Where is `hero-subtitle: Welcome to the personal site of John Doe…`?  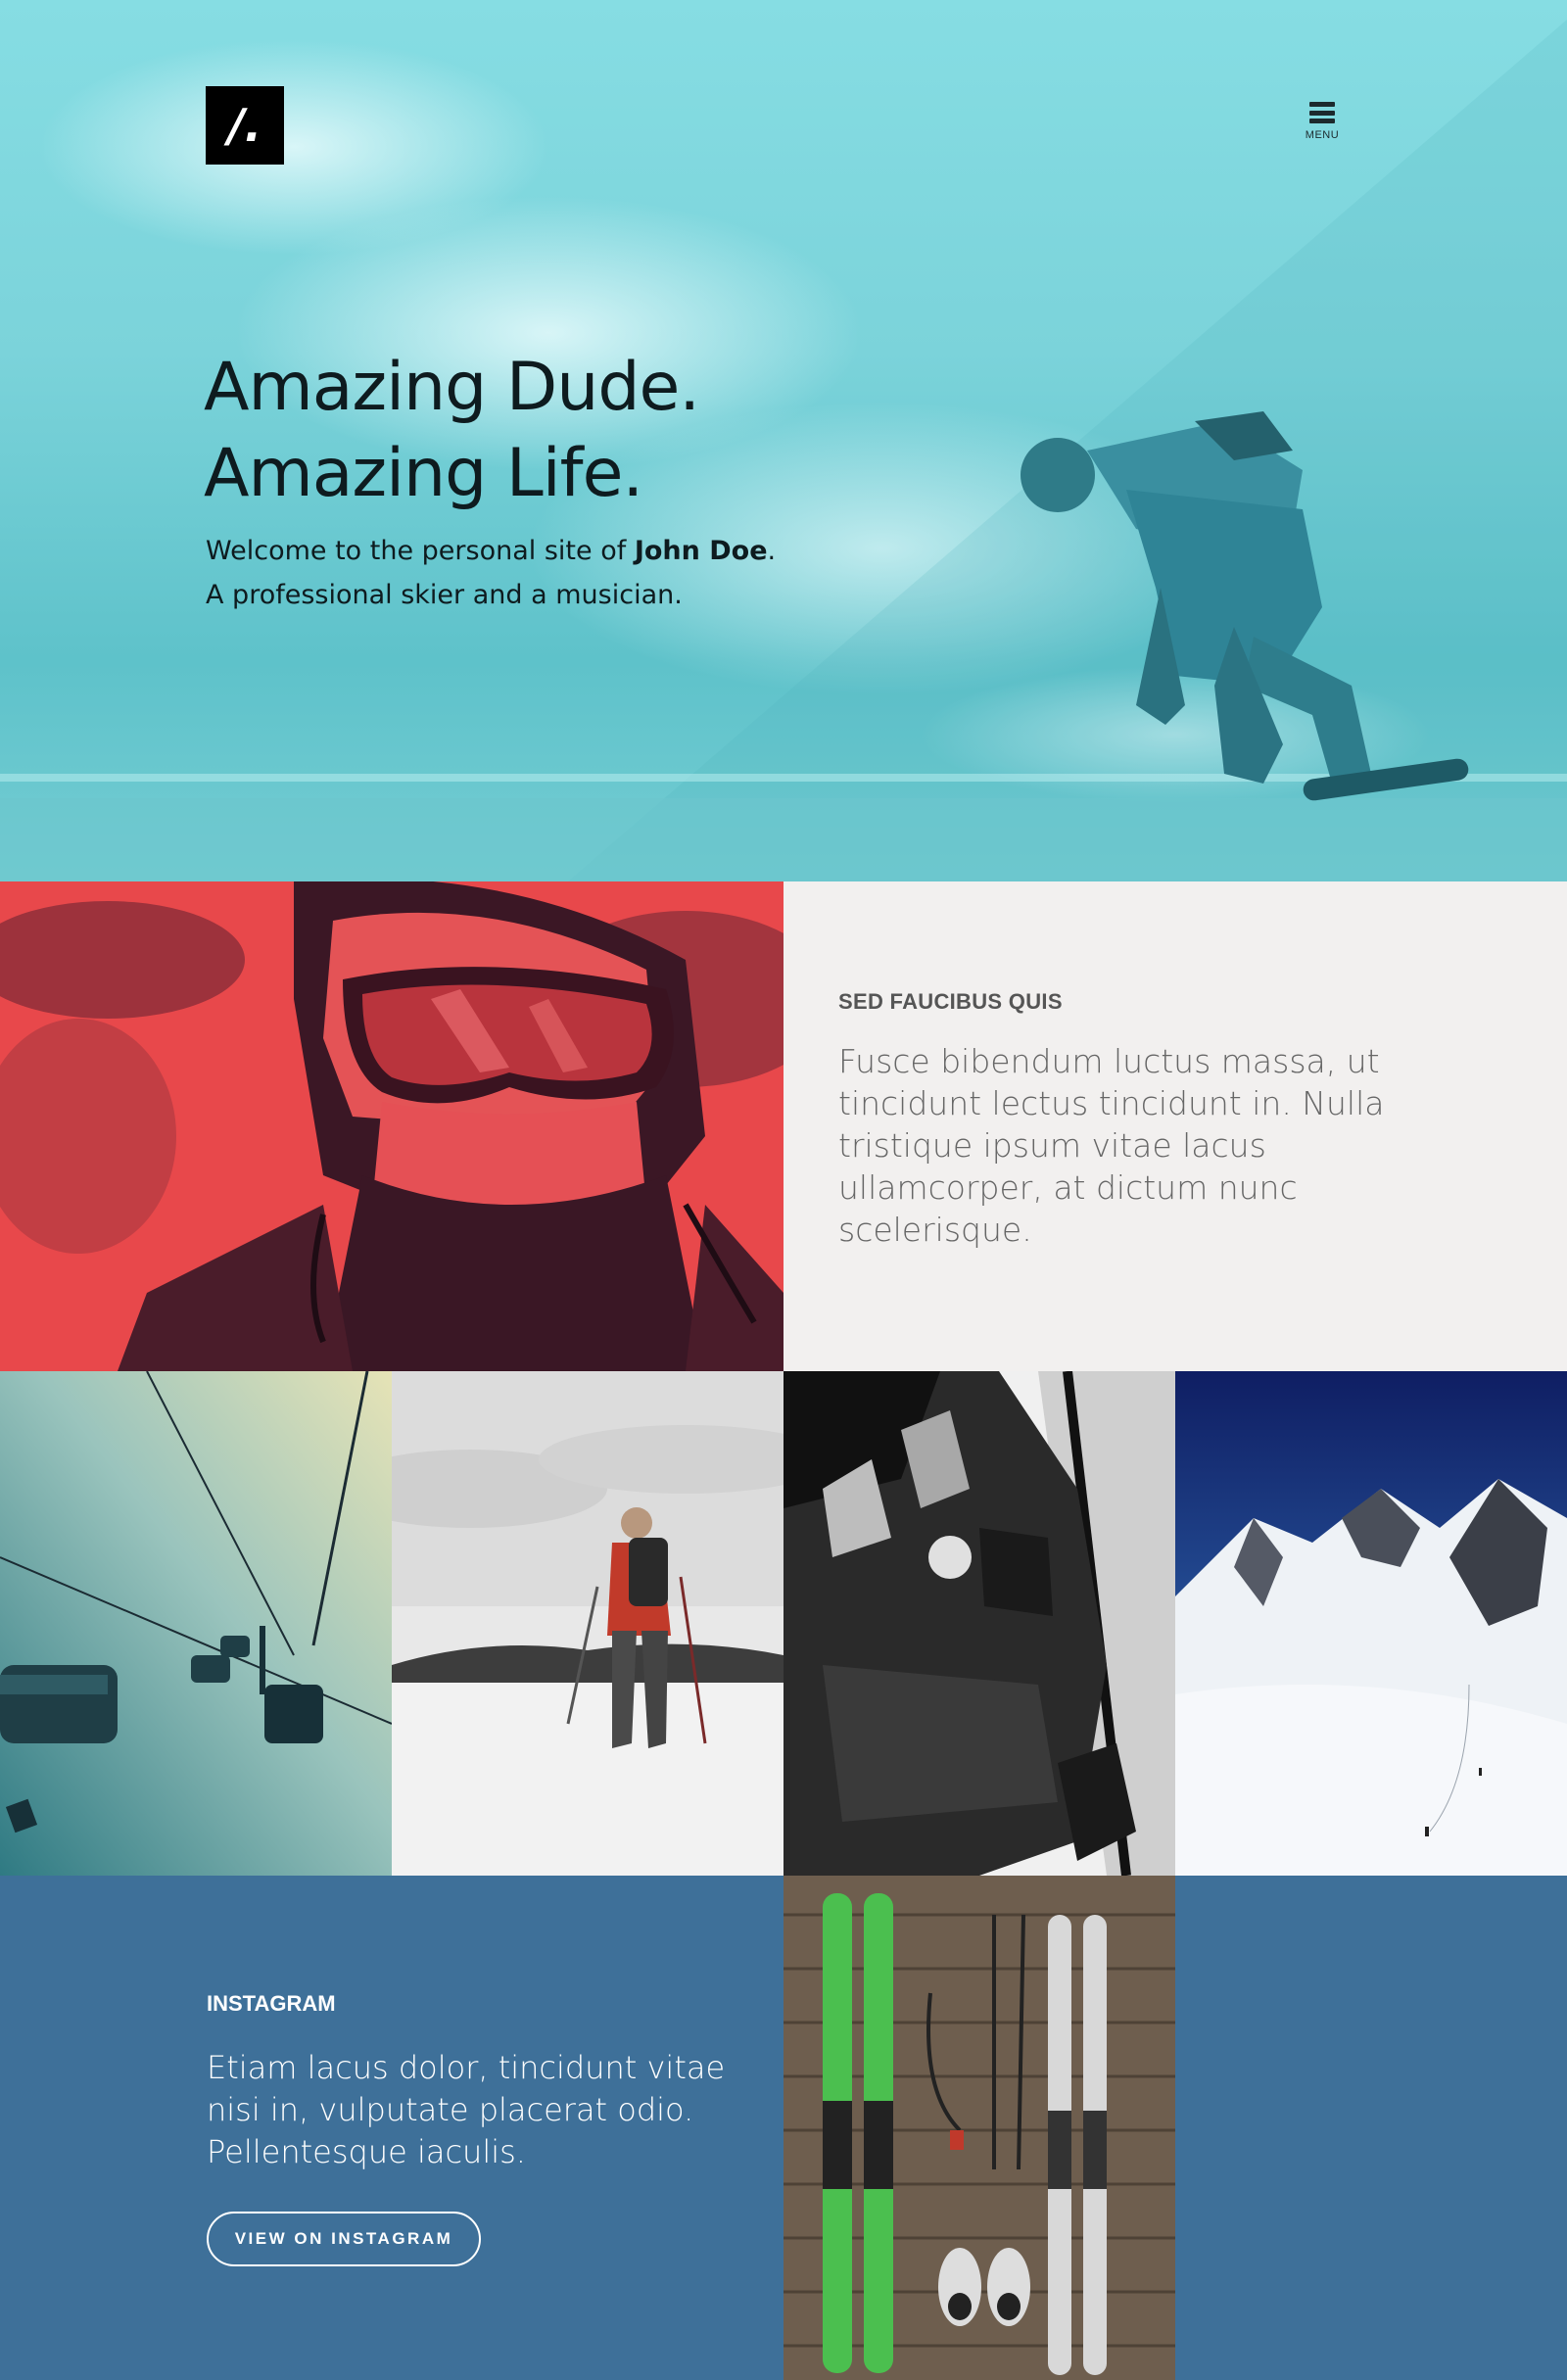
hero-subtitle: Welcome to the personal site of John Doe… is located at coordinates (548, 573).